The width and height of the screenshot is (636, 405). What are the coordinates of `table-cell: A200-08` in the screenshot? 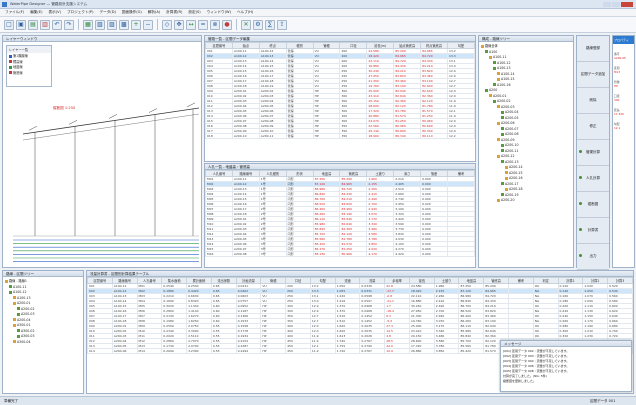 It's located at (245, 254).